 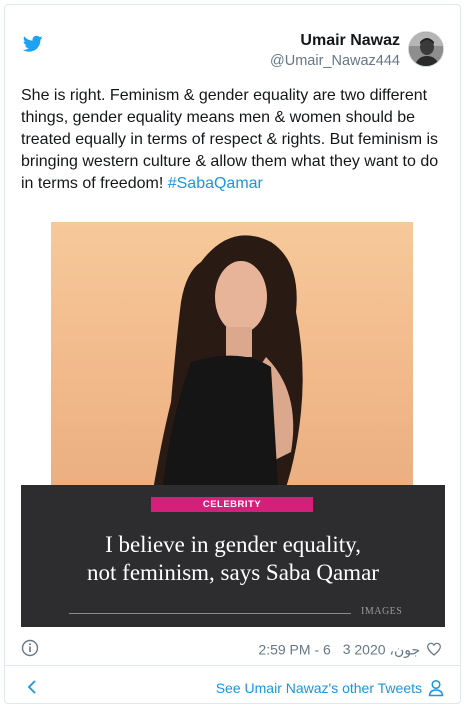 What do you see at coordinates (33, 44) in the screenshot?
I see `twitter-bird-icon` at bounding box center [33, 44].